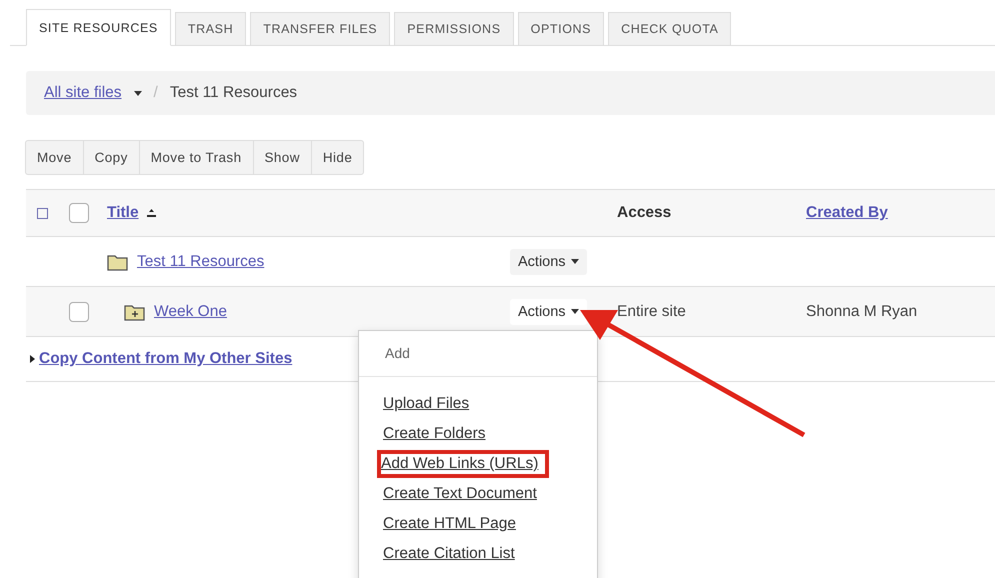 This screenshot has height=578, width=995. Describe the element at coordinates (111, 157) in the screenshot. I see `toolbar-button: Copy` at that location.